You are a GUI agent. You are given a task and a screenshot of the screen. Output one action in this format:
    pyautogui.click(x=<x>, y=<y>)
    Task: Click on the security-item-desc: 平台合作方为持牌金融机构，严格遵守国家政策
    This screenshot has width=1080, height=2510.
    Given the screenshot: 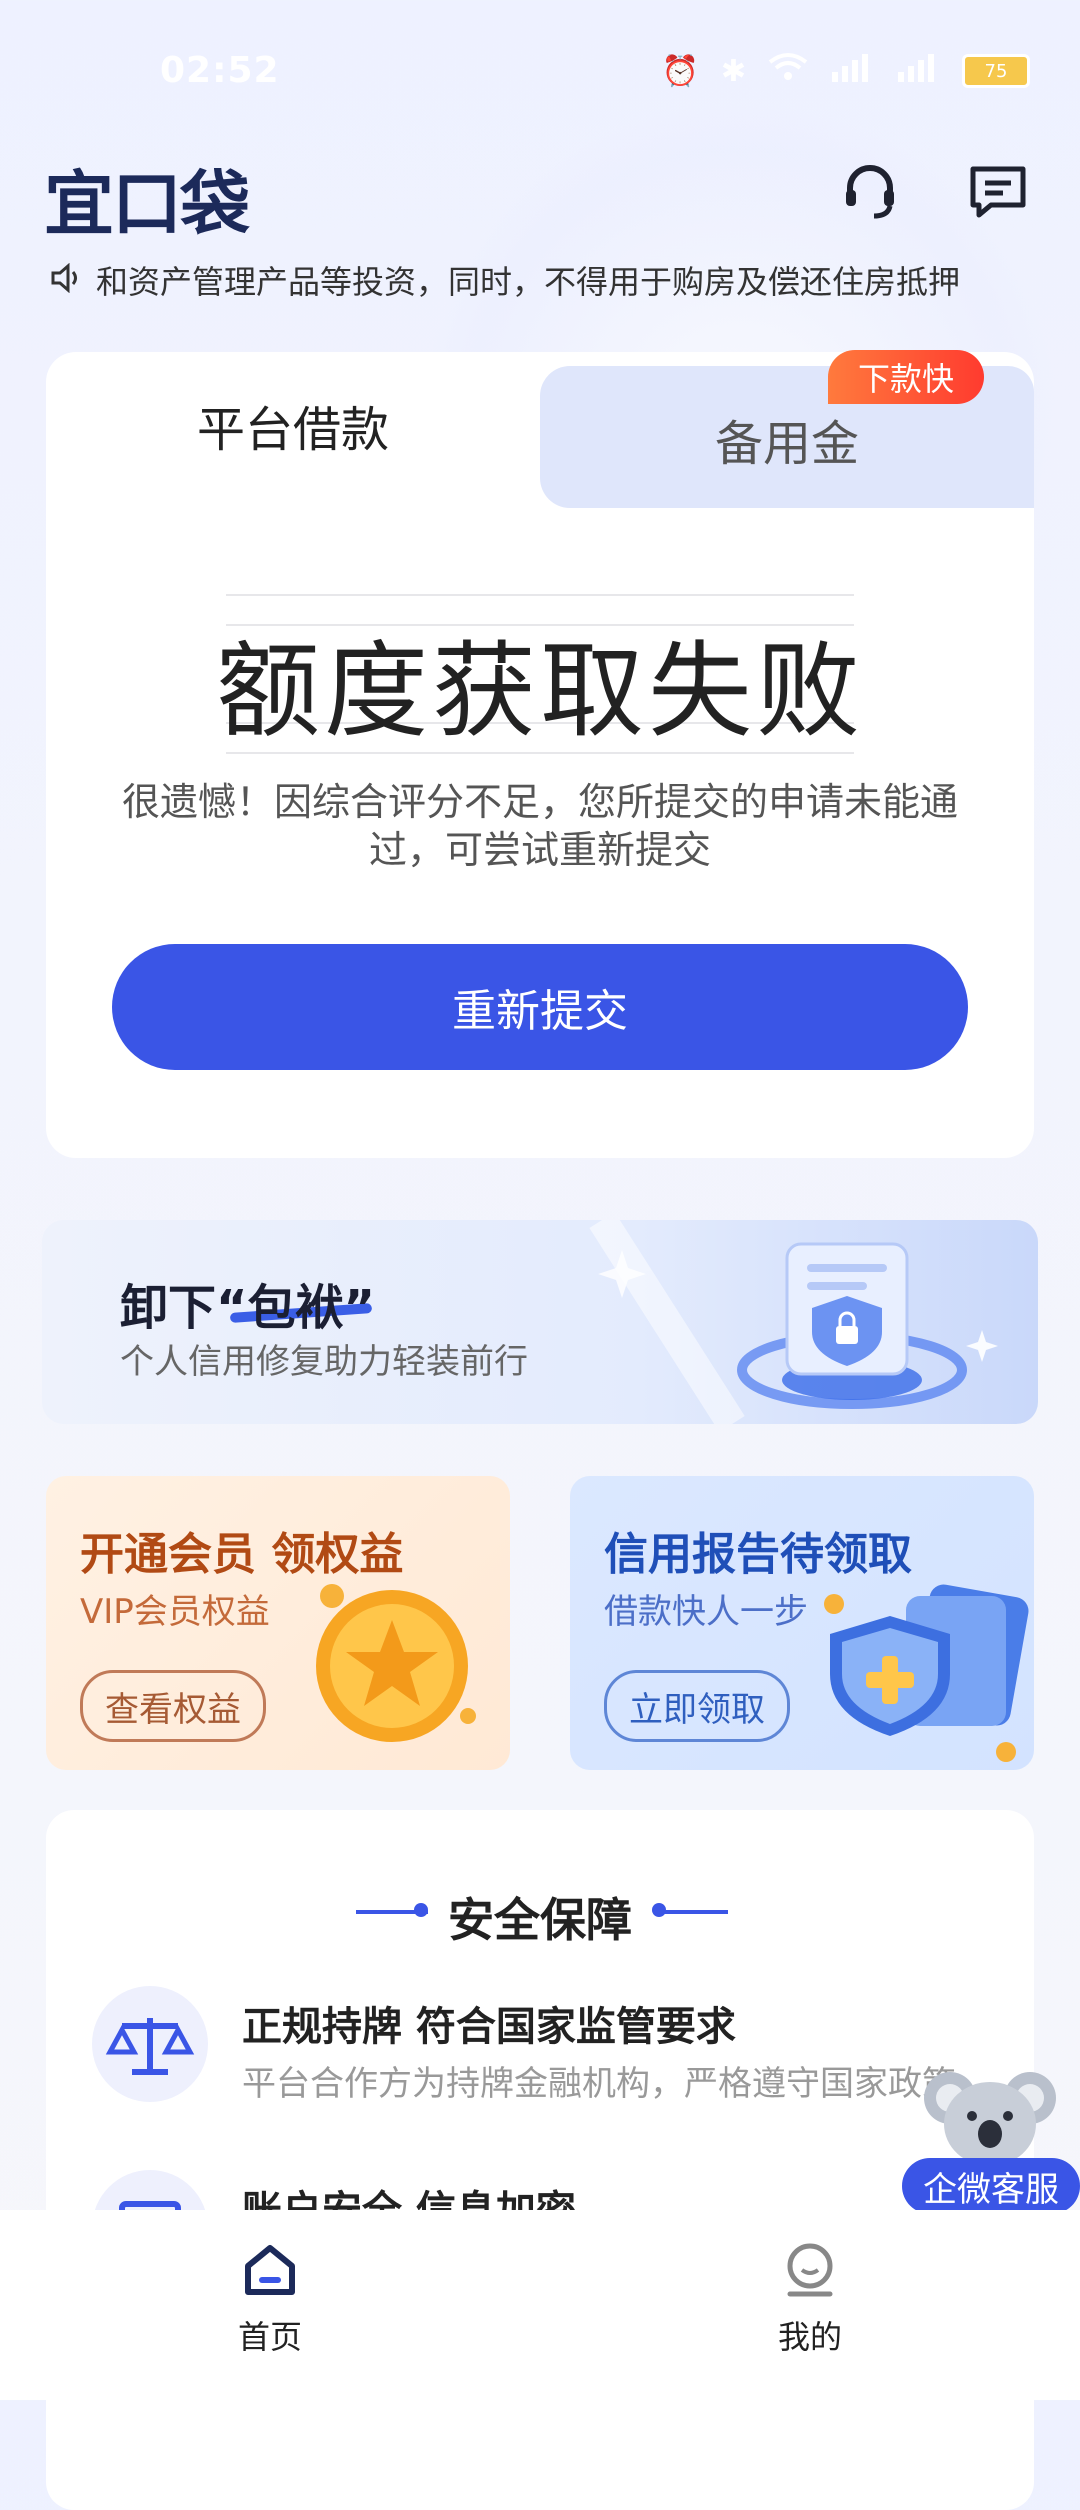 What is the action you would take?
    pyautogui.click(x=599, y=2084)
    